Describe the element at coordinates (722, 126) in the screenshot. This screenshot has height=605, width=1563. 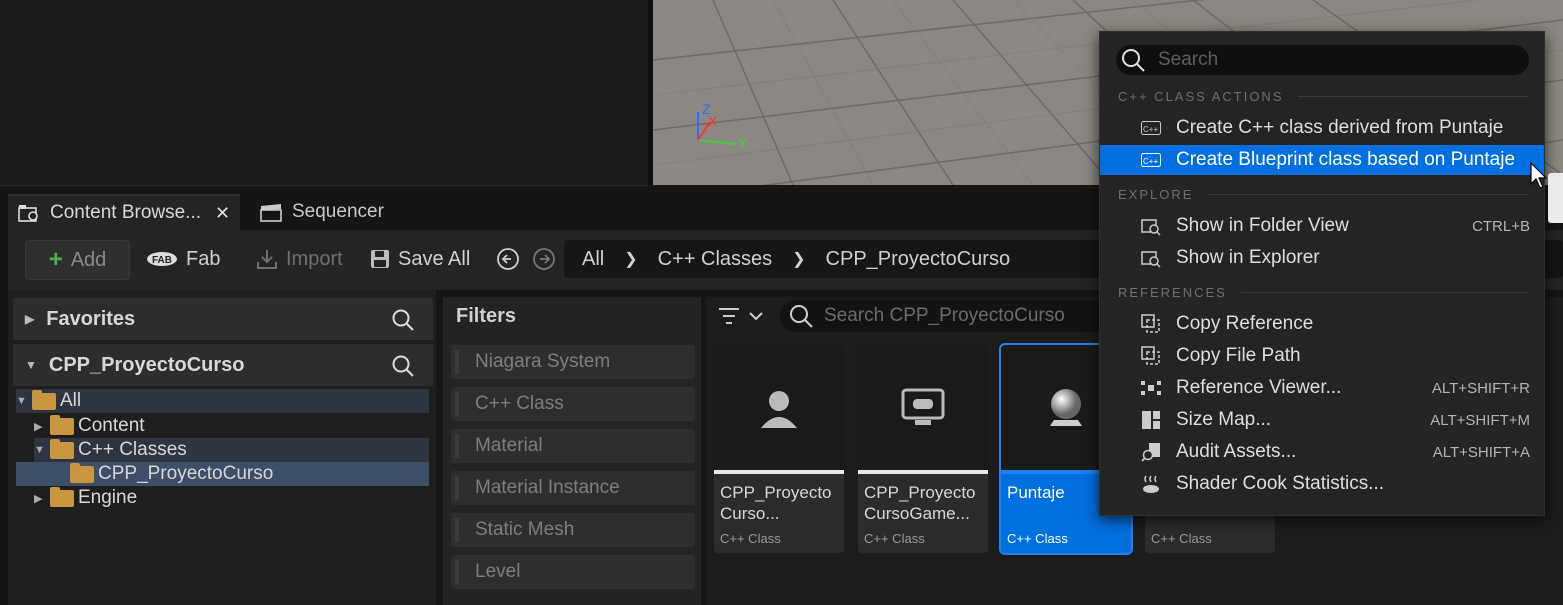
I see `axis-gizmo: Z X Y` at that location.